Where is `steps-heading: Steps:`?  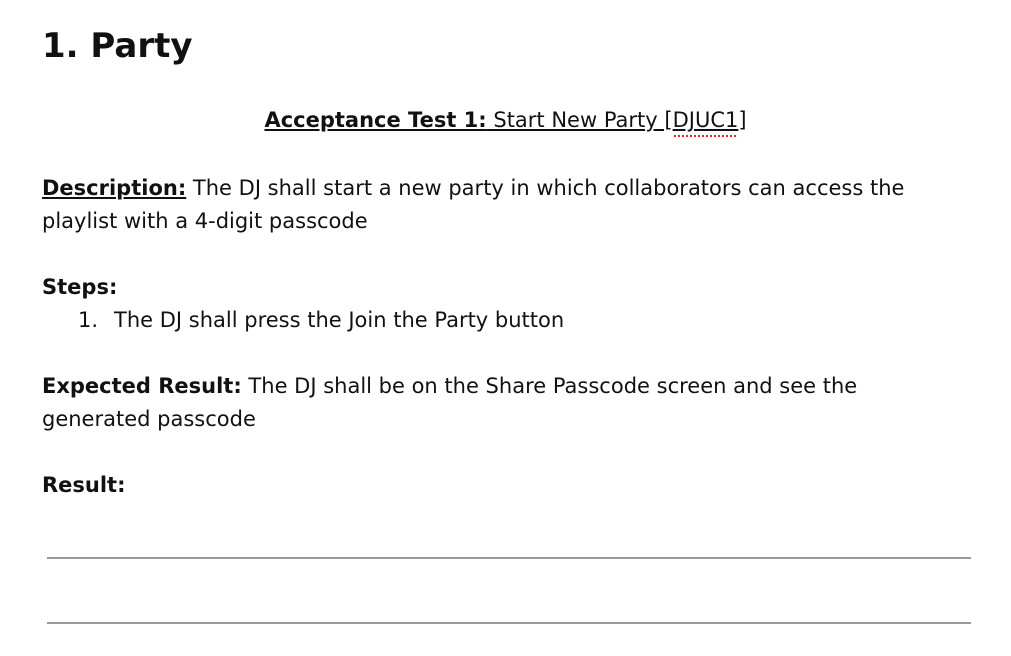 steps-heading: Steps: is located at coordinates (492, 287).